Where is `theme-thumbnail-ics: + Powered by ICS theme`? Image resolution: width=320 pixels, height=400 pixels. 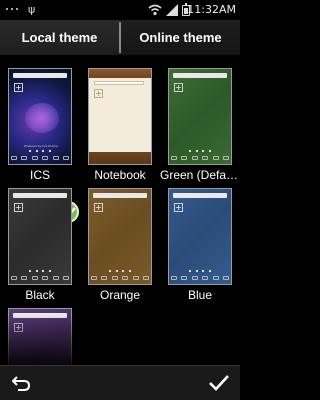 theme-thumbnail-ics: + Powered by ICS theme is located at coordinates (40, 116).